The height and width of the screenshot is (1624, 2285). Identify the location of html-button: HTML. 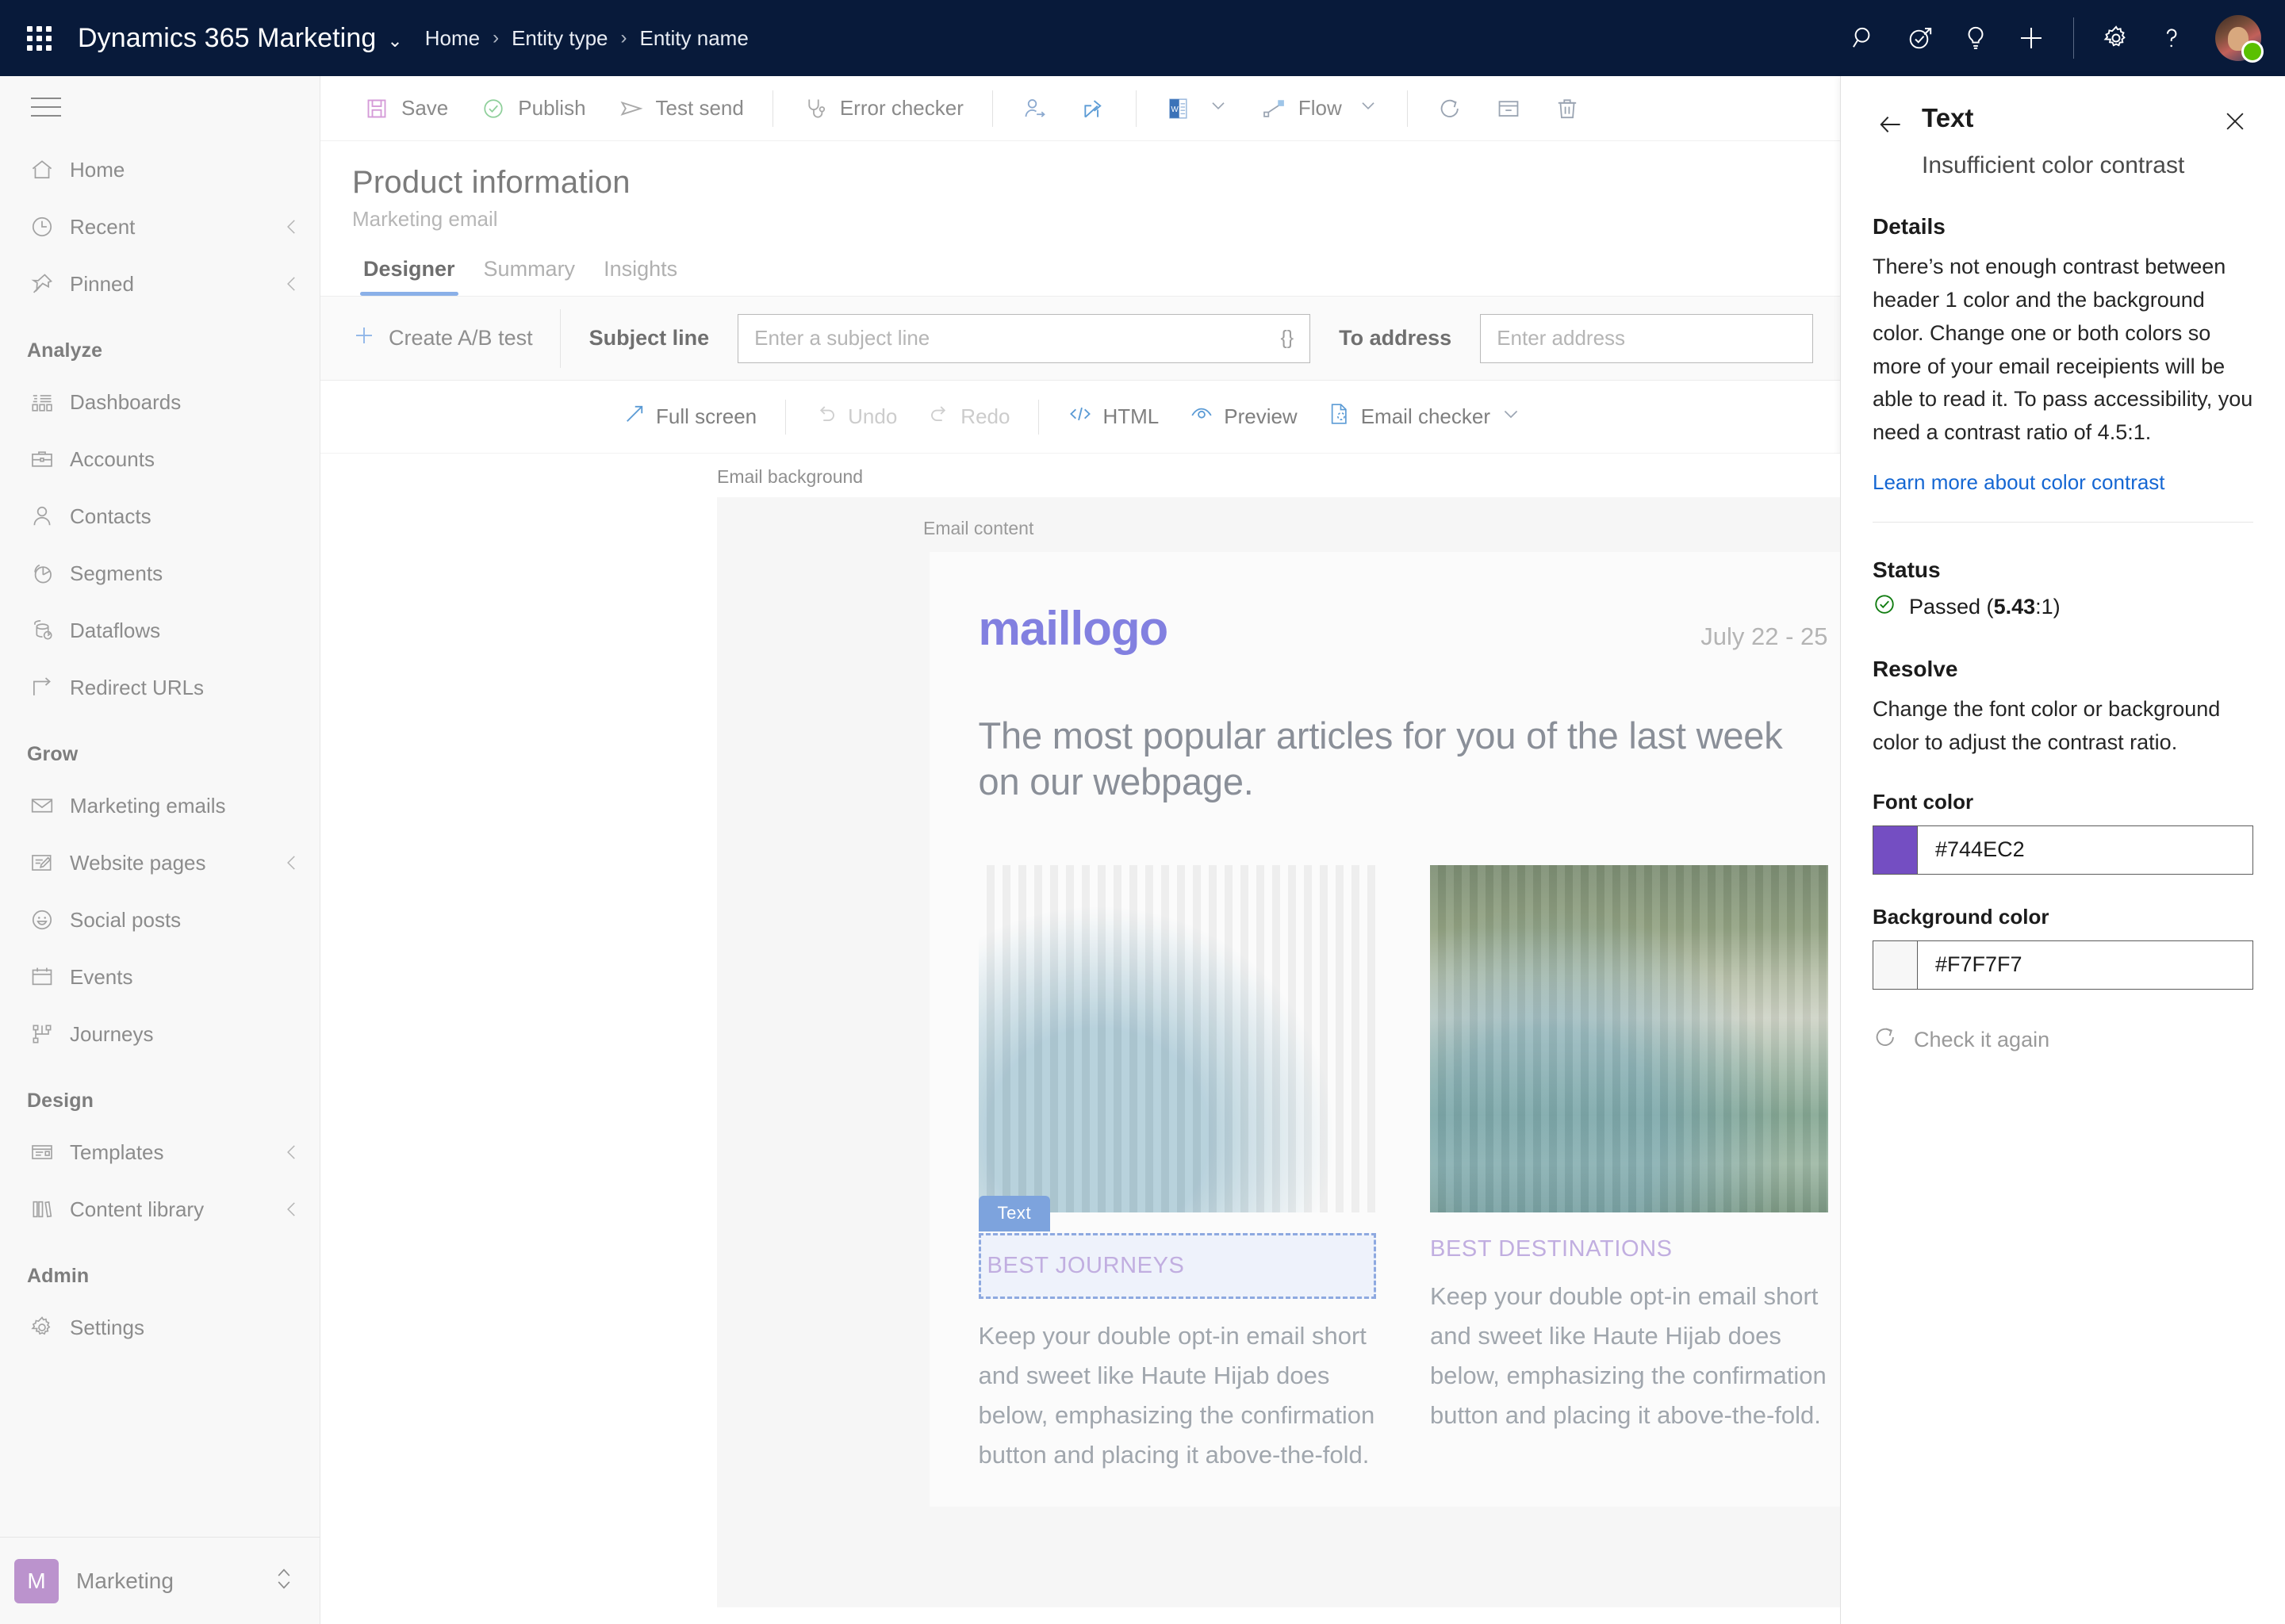
(1113, 417).